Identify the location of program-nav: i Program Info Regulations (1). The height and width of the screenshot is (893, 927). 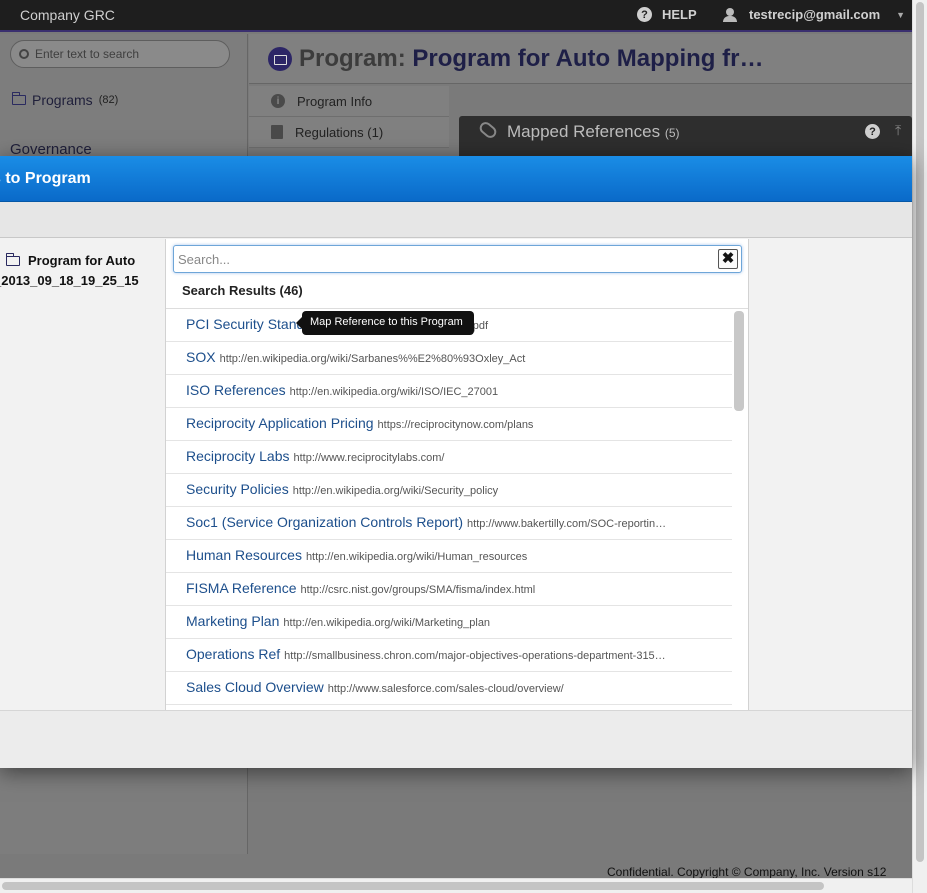
(349, 117).